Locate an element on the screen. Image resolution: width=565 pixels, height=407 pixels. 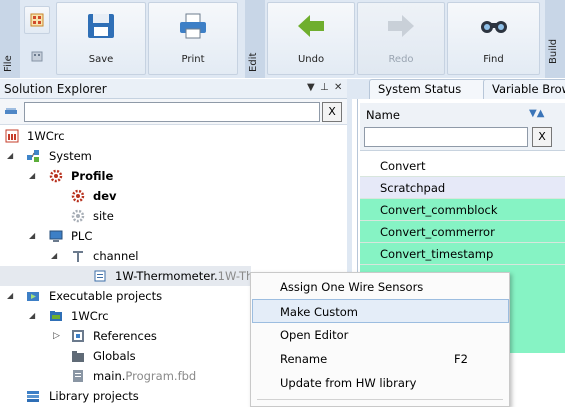
column-filter-clear-button: X is located at coordinates (542, 137).